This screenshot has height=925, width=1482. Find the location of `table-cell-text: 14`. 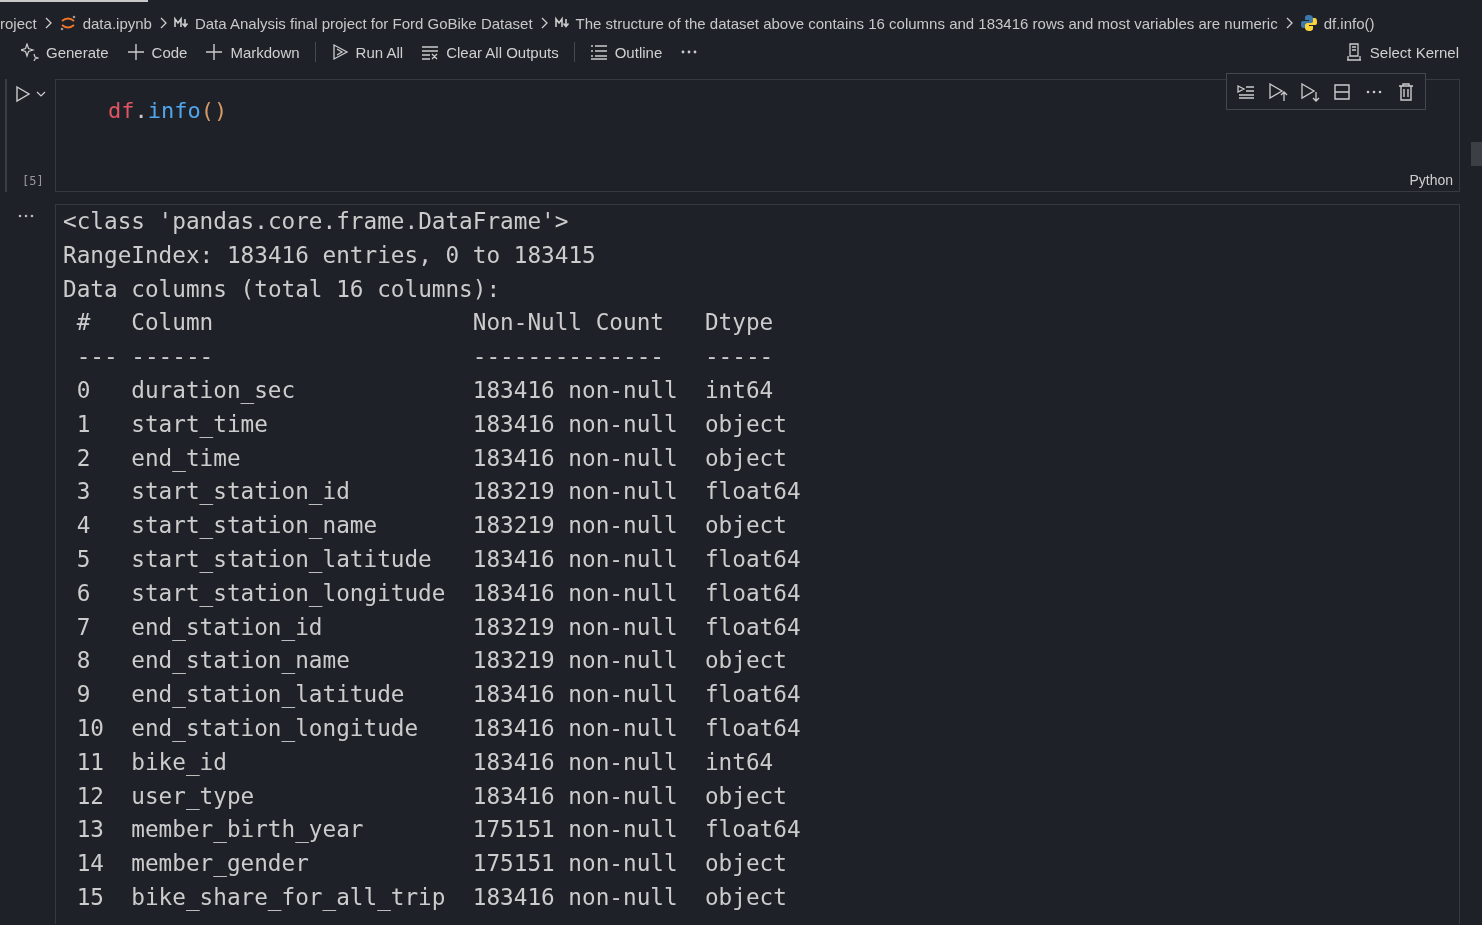

table-cell-text: 14 is located at coordinates (90, 864).